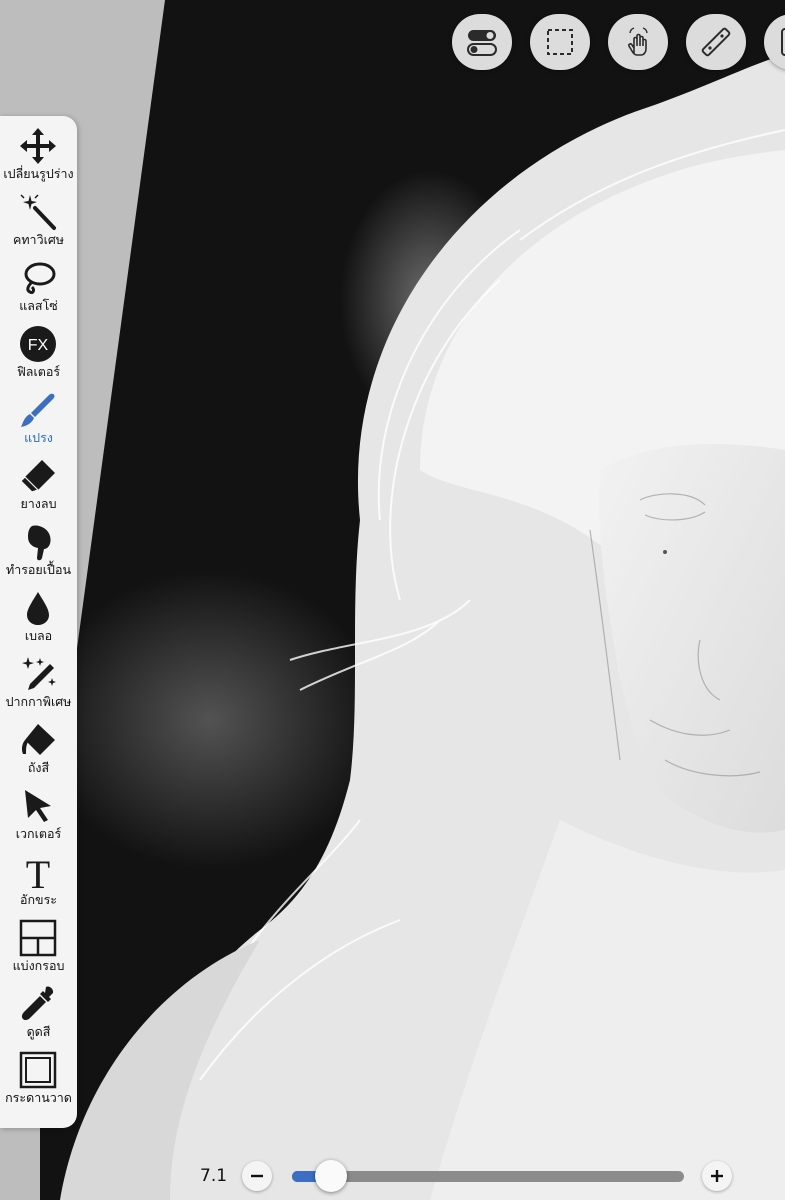 The width and height of the screenshot is (785, 1200). I want to click on tool-eyedropper: ดูดสี, so click(38, 1015).